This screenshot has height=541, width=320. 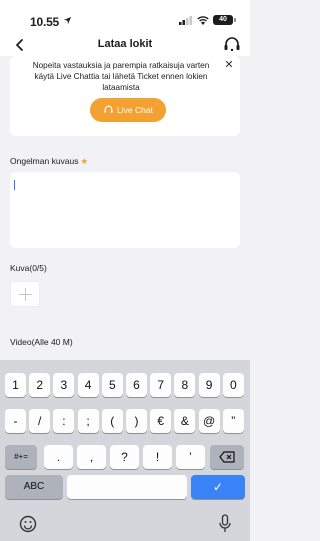 I want to click on key-symbol: -, so click(x=15, y=421).